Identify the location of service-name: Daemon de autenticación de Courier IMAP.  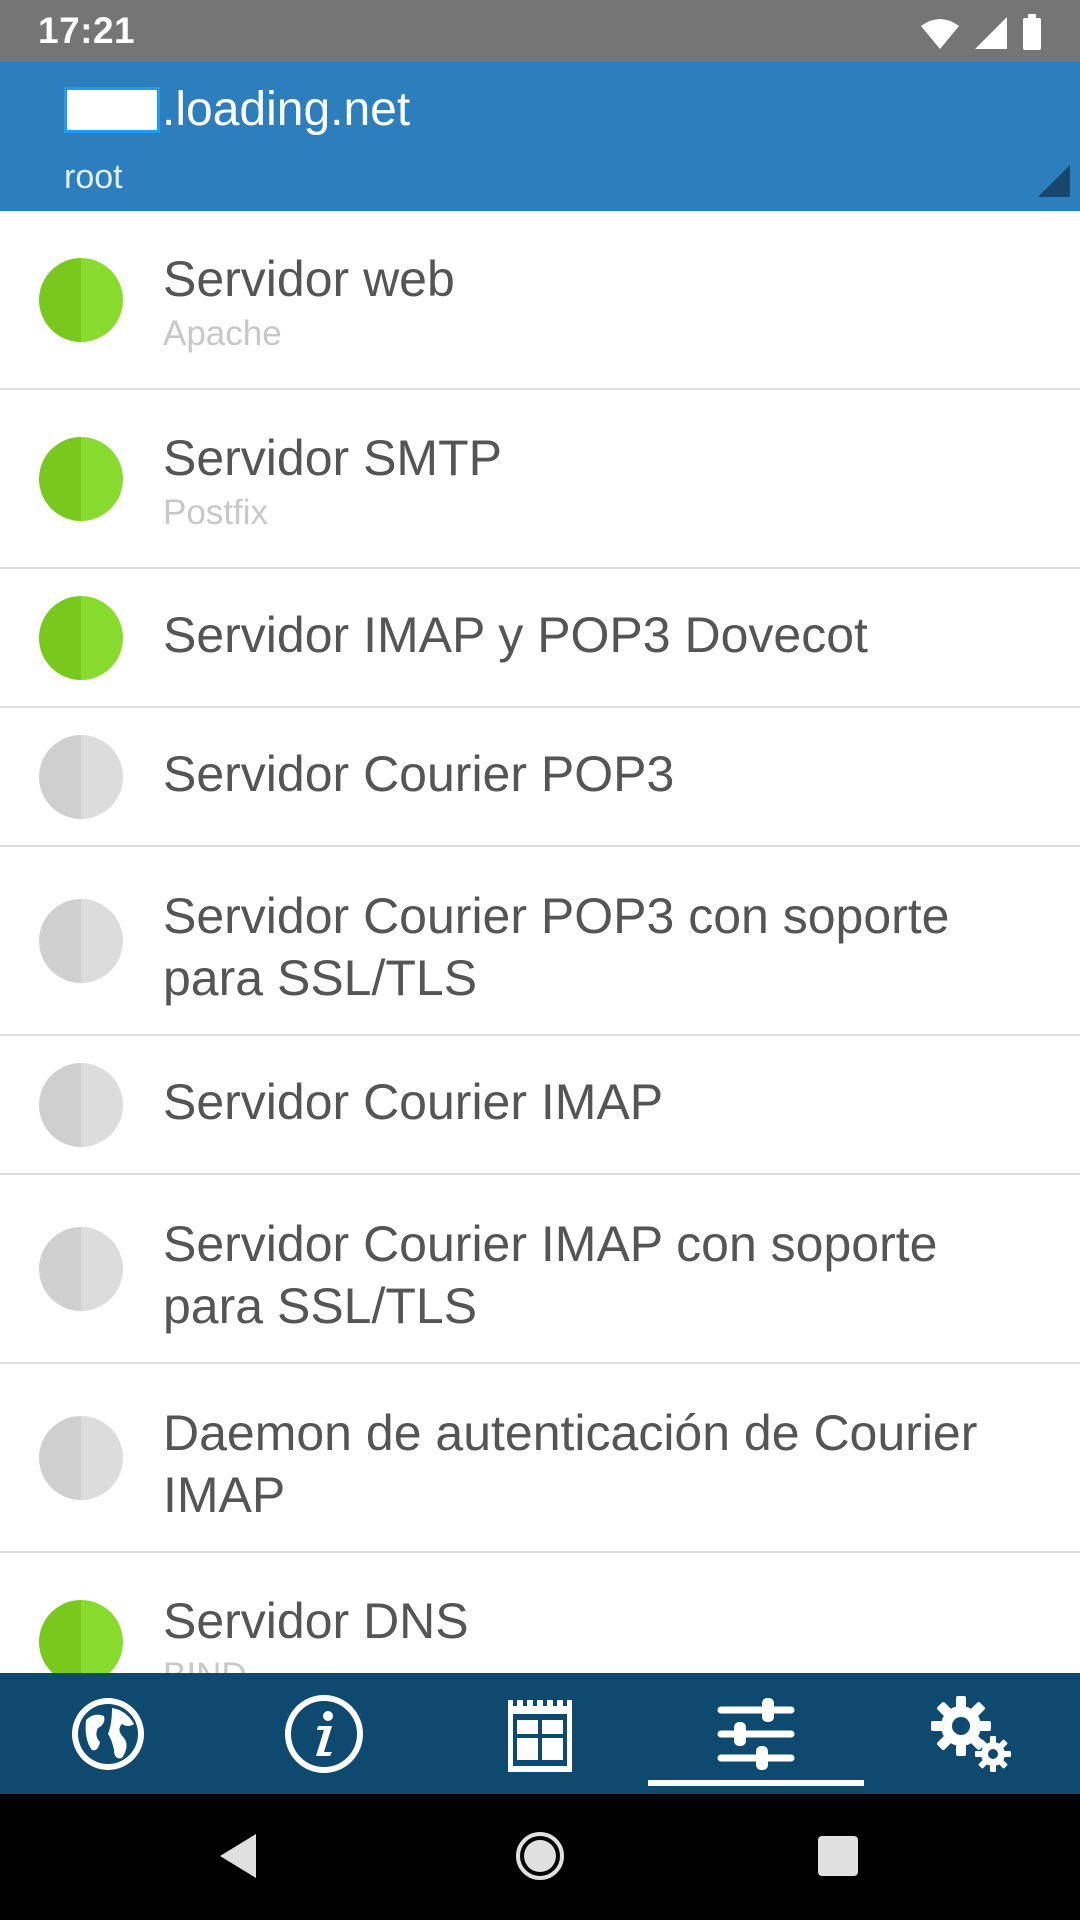
(570, 1464).